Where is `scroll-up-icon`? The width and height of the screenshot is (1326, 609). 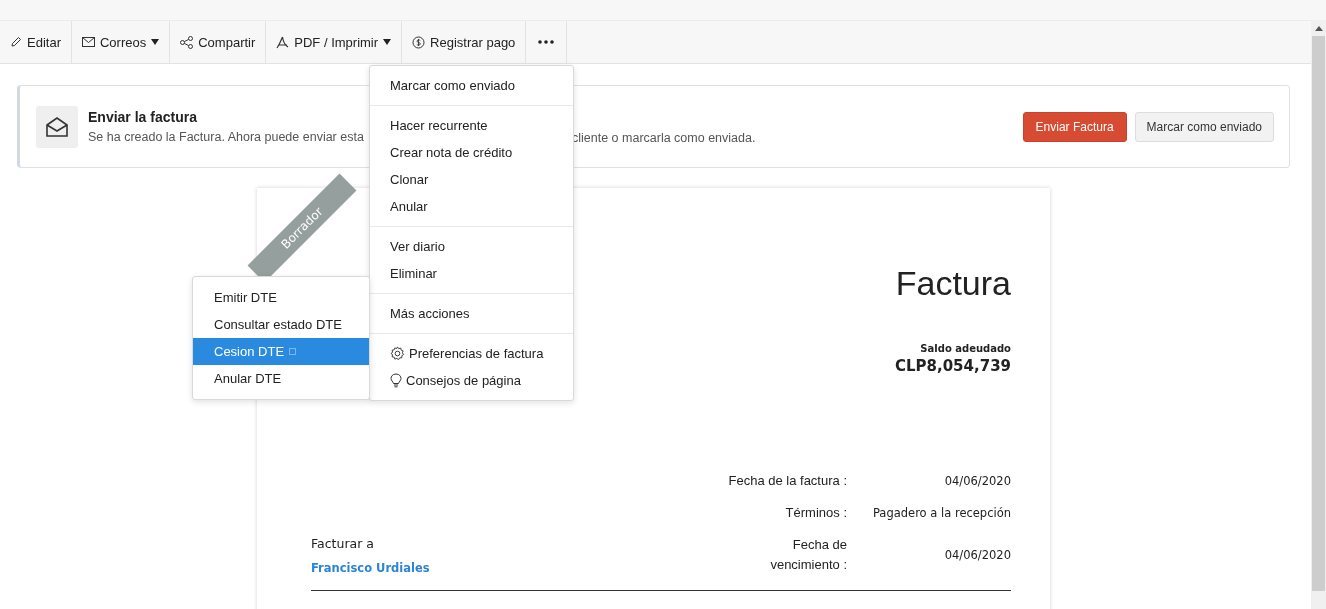
scroll-up-icon is located at coordinates (1318, 28).